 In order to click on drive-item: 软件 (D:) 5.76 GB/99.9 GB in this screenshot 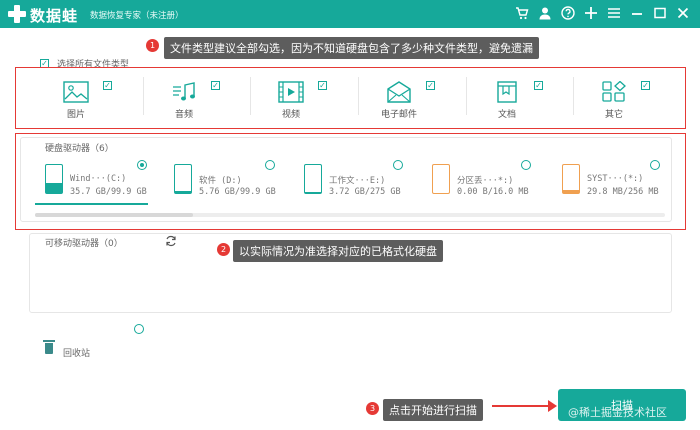, I will do `click(234, 184)`.